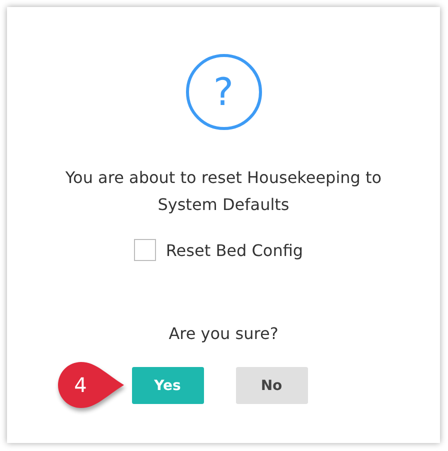 This screenshot has height=451, width=448. Describe the element at coordinates (145, 250) in the screenshot. I see `checkbox` at that location.